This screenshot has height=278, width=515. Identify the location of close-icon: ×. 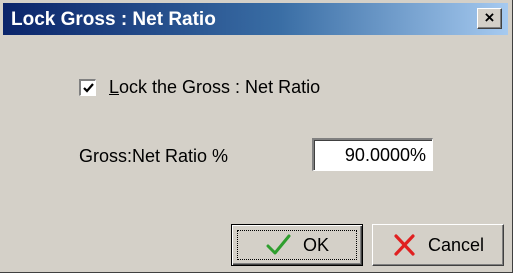
(489, 17).